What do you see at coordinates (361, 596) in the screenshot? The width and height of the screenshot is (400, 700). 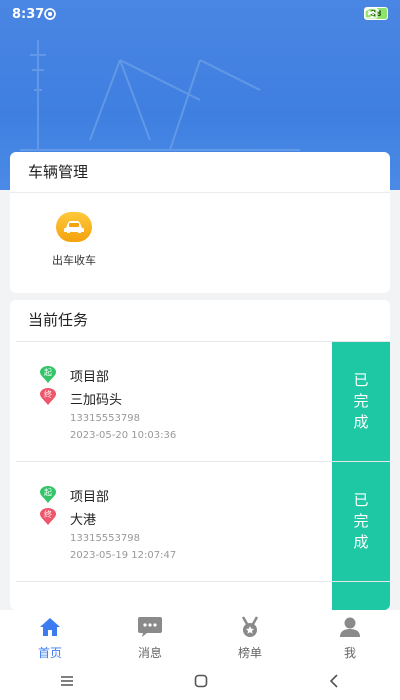 I see `task-status-completed` at bounding box center [361, 596].